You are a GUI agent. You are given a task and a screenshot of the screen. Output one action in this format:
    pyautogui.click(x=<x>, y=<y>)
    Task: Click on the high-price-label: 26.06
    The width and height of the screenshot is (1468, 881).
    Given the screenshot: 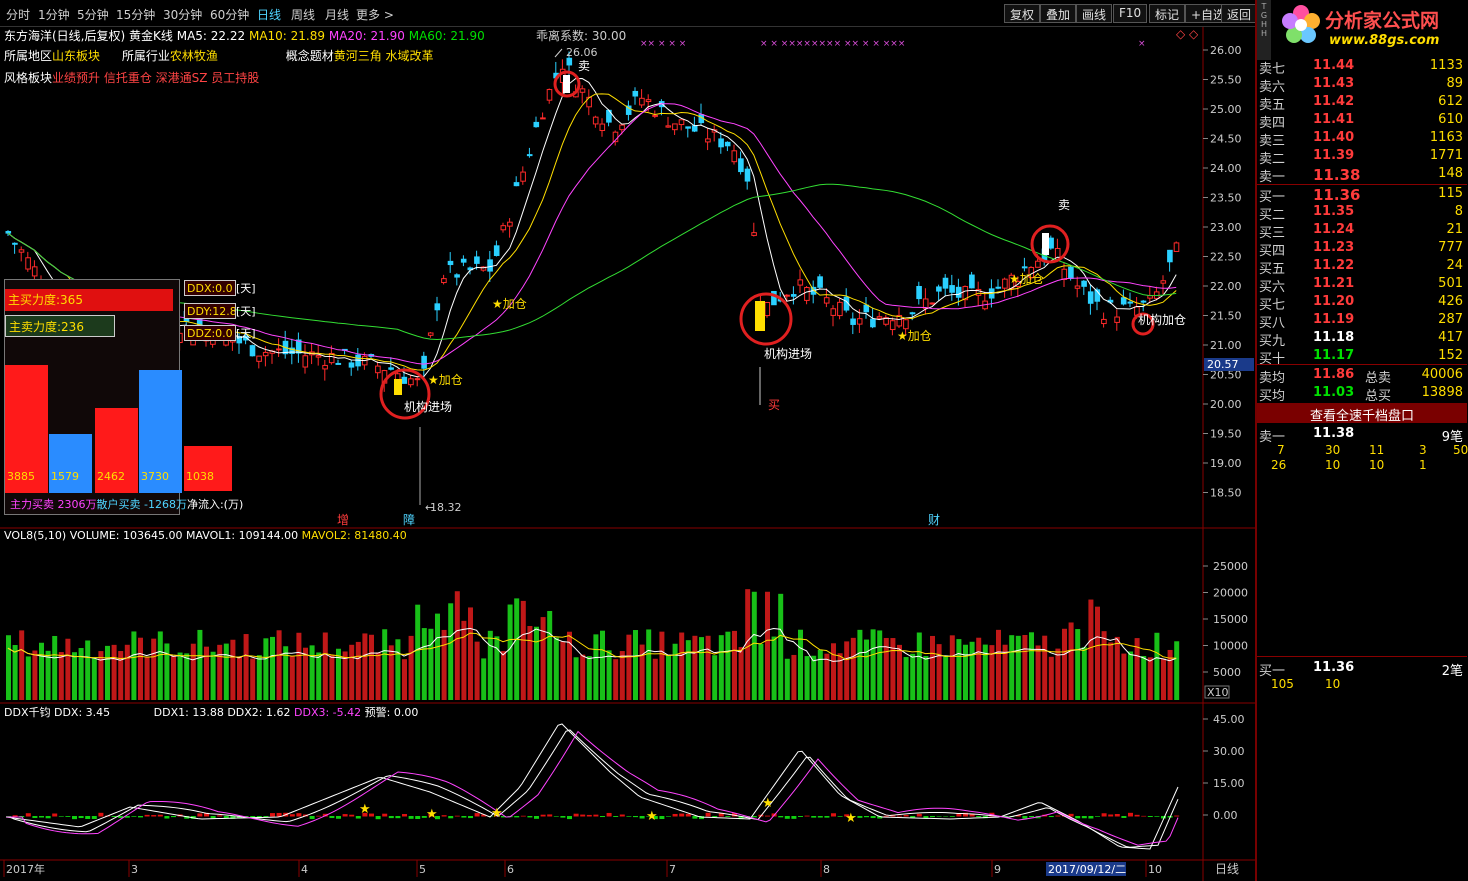 What is the action you would take?
    pyautogui.click(x=582, y=52)
    